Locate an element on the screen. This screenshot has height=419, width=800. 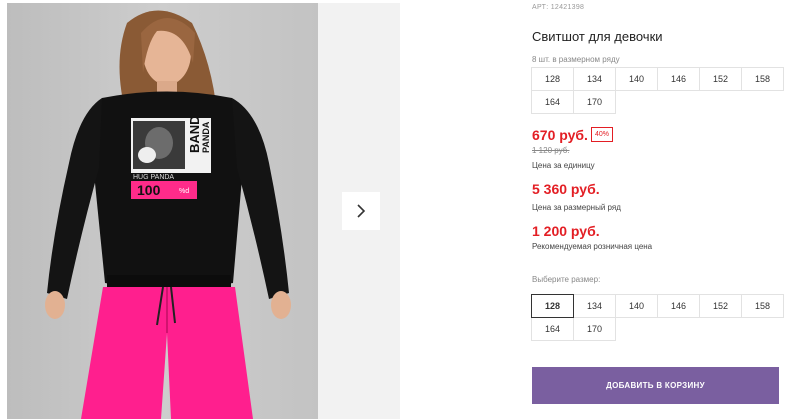
print-panda-text: PANDA is located at coordinates (206, 137).